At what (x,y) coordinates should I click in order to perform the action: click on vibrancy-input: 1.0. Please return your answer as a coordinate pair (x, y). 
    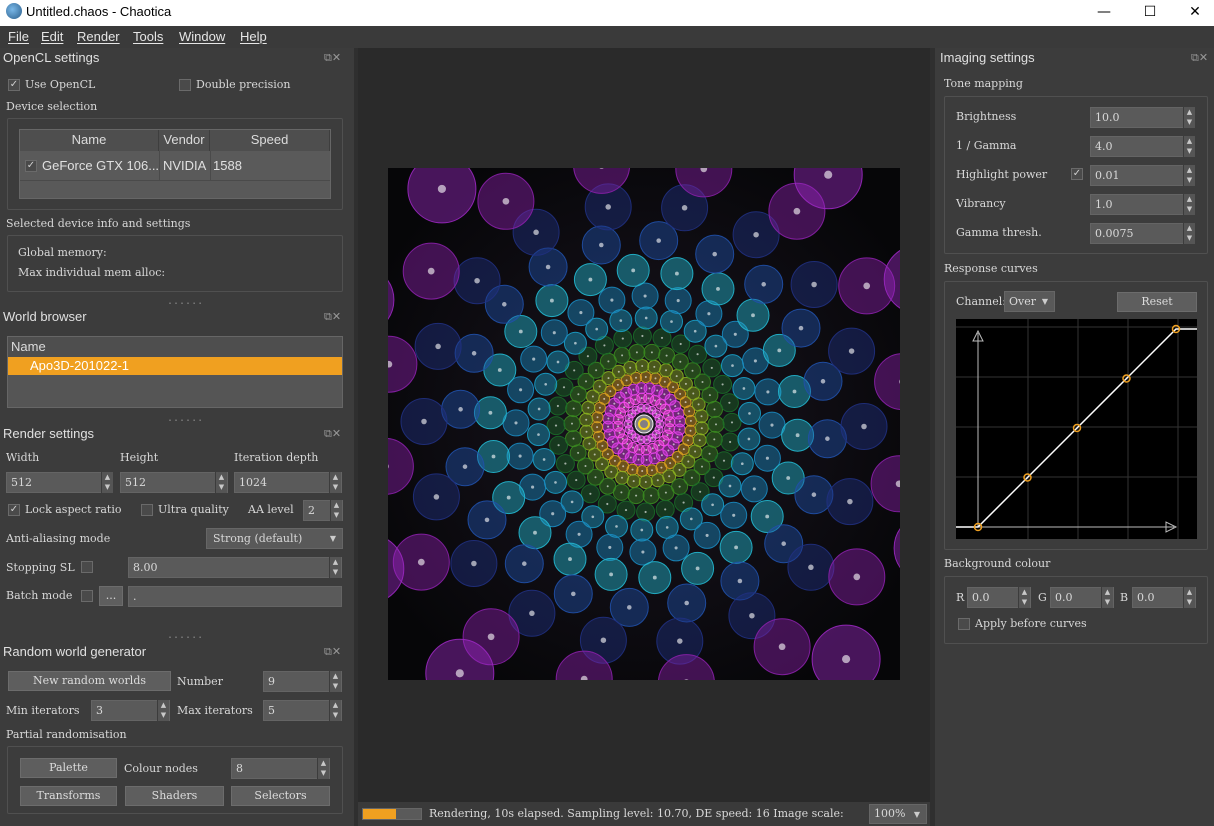
    Looking at the image, I should click on (1142, 204).